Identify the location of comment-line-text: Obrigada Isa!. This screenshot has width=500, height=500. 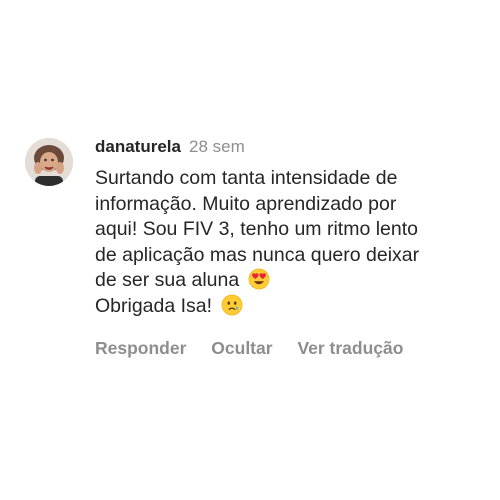
(154, 305).